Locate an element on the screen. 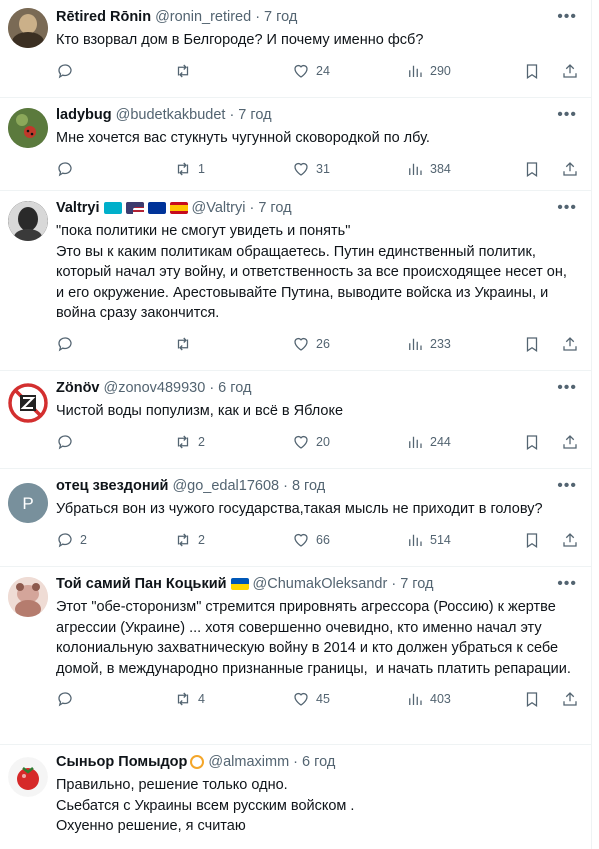 This screenshot has width=599, height=849. views-button: 290 is located at coordinates (428, 71).